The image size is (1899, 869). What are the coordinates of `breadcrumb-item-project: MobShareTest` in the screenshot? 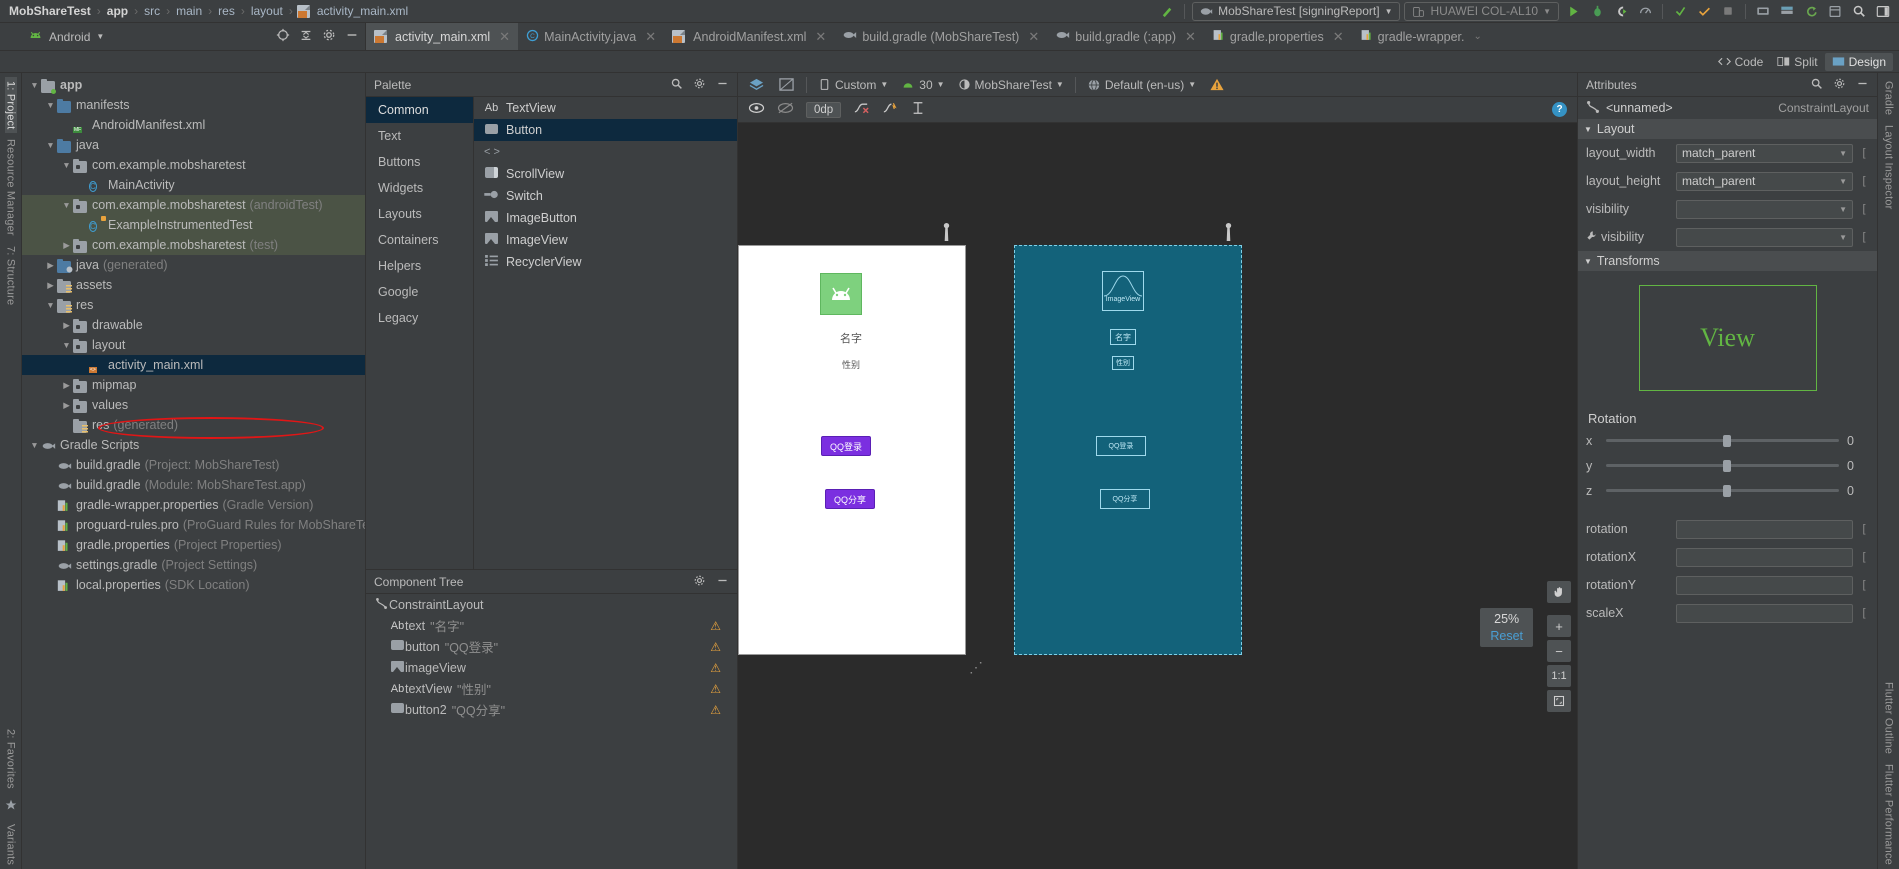 It's located at (50, 11).